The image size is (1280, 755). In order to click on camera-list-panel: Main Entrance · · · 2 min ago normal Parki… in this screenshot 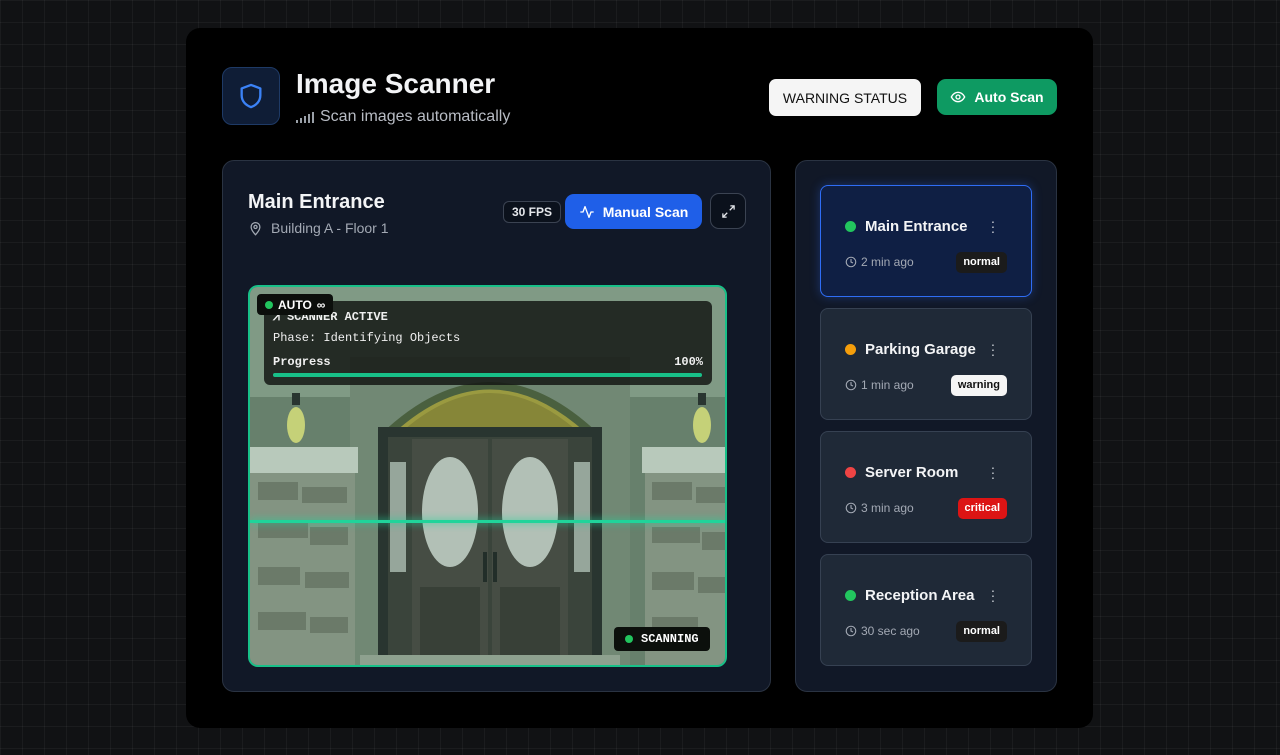, I will do `click(926, 426)`.